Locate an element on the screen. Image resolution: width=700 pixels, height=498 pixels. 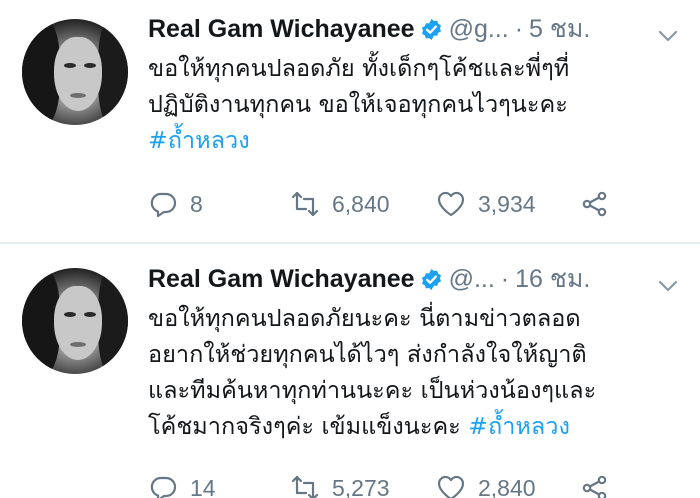
reply-button: 14 is located at coordinates (182, 484).